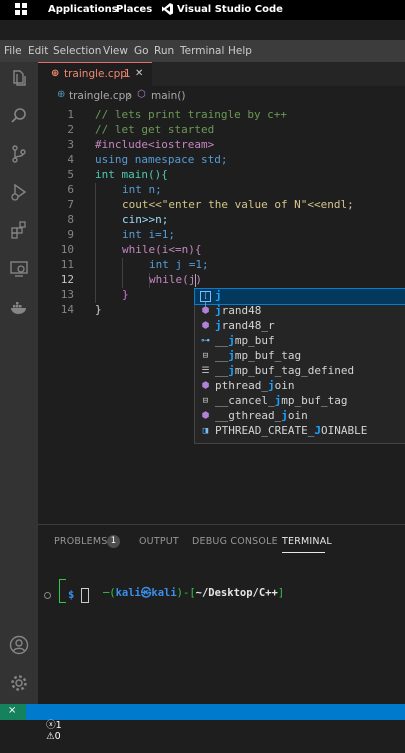 Image resolution: width=405 pixels, height=753 pixels. Describe the element at coordinates (19, 645) in the screenshot. I see `account-icon` at that location.